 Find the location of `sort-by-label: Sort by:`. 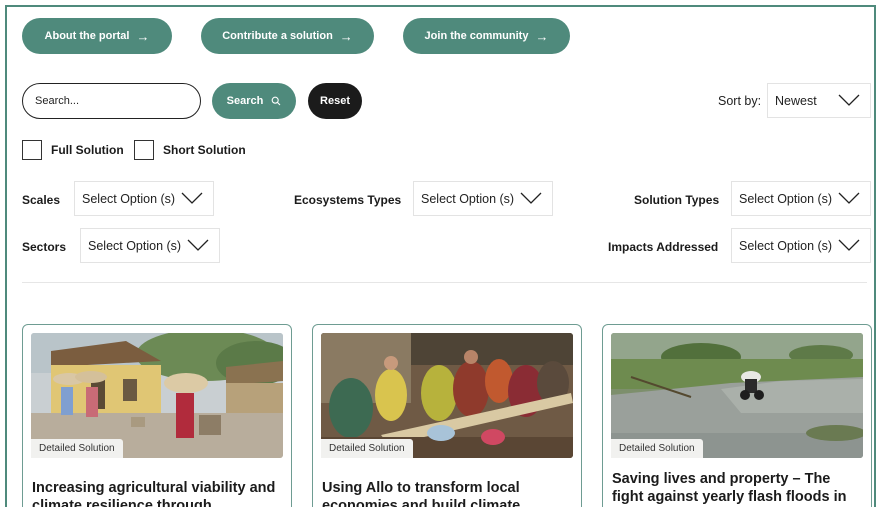

sort-by-label: Sort by: is located at coordinates (740, 101).